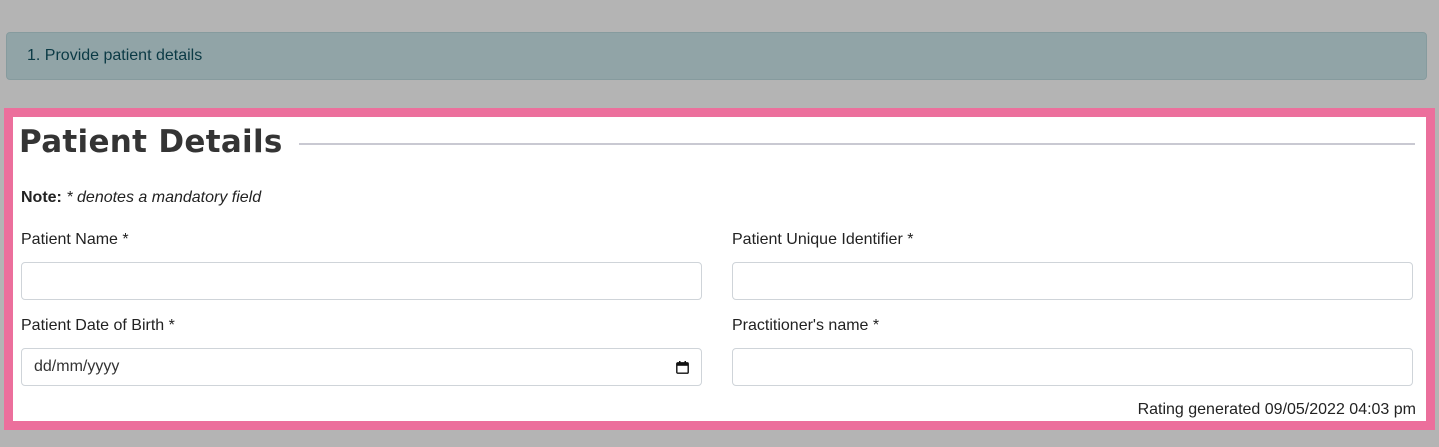 Image resolution: width=1439 pixels, height=447 pixels. Describe the element at coordinates (823, 239) in the screenshot. I see `patient-unique-identifier-label: Patient Unique Identifier *` at that location.